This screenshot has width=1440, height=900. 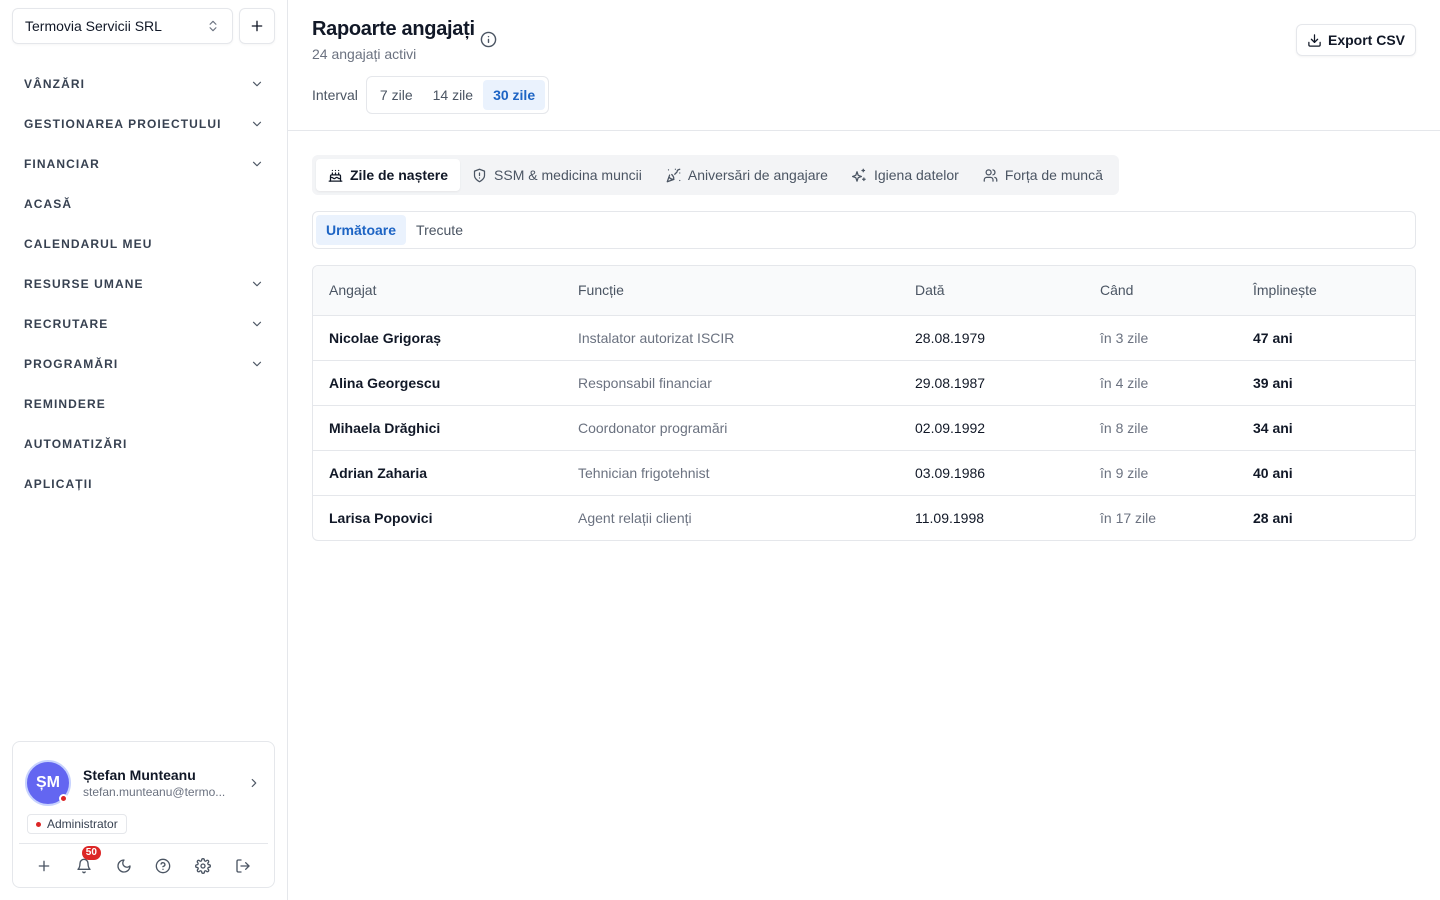 I want to click on sidebar-item-acasa: ACASĂ, so click(x=144, y=204).